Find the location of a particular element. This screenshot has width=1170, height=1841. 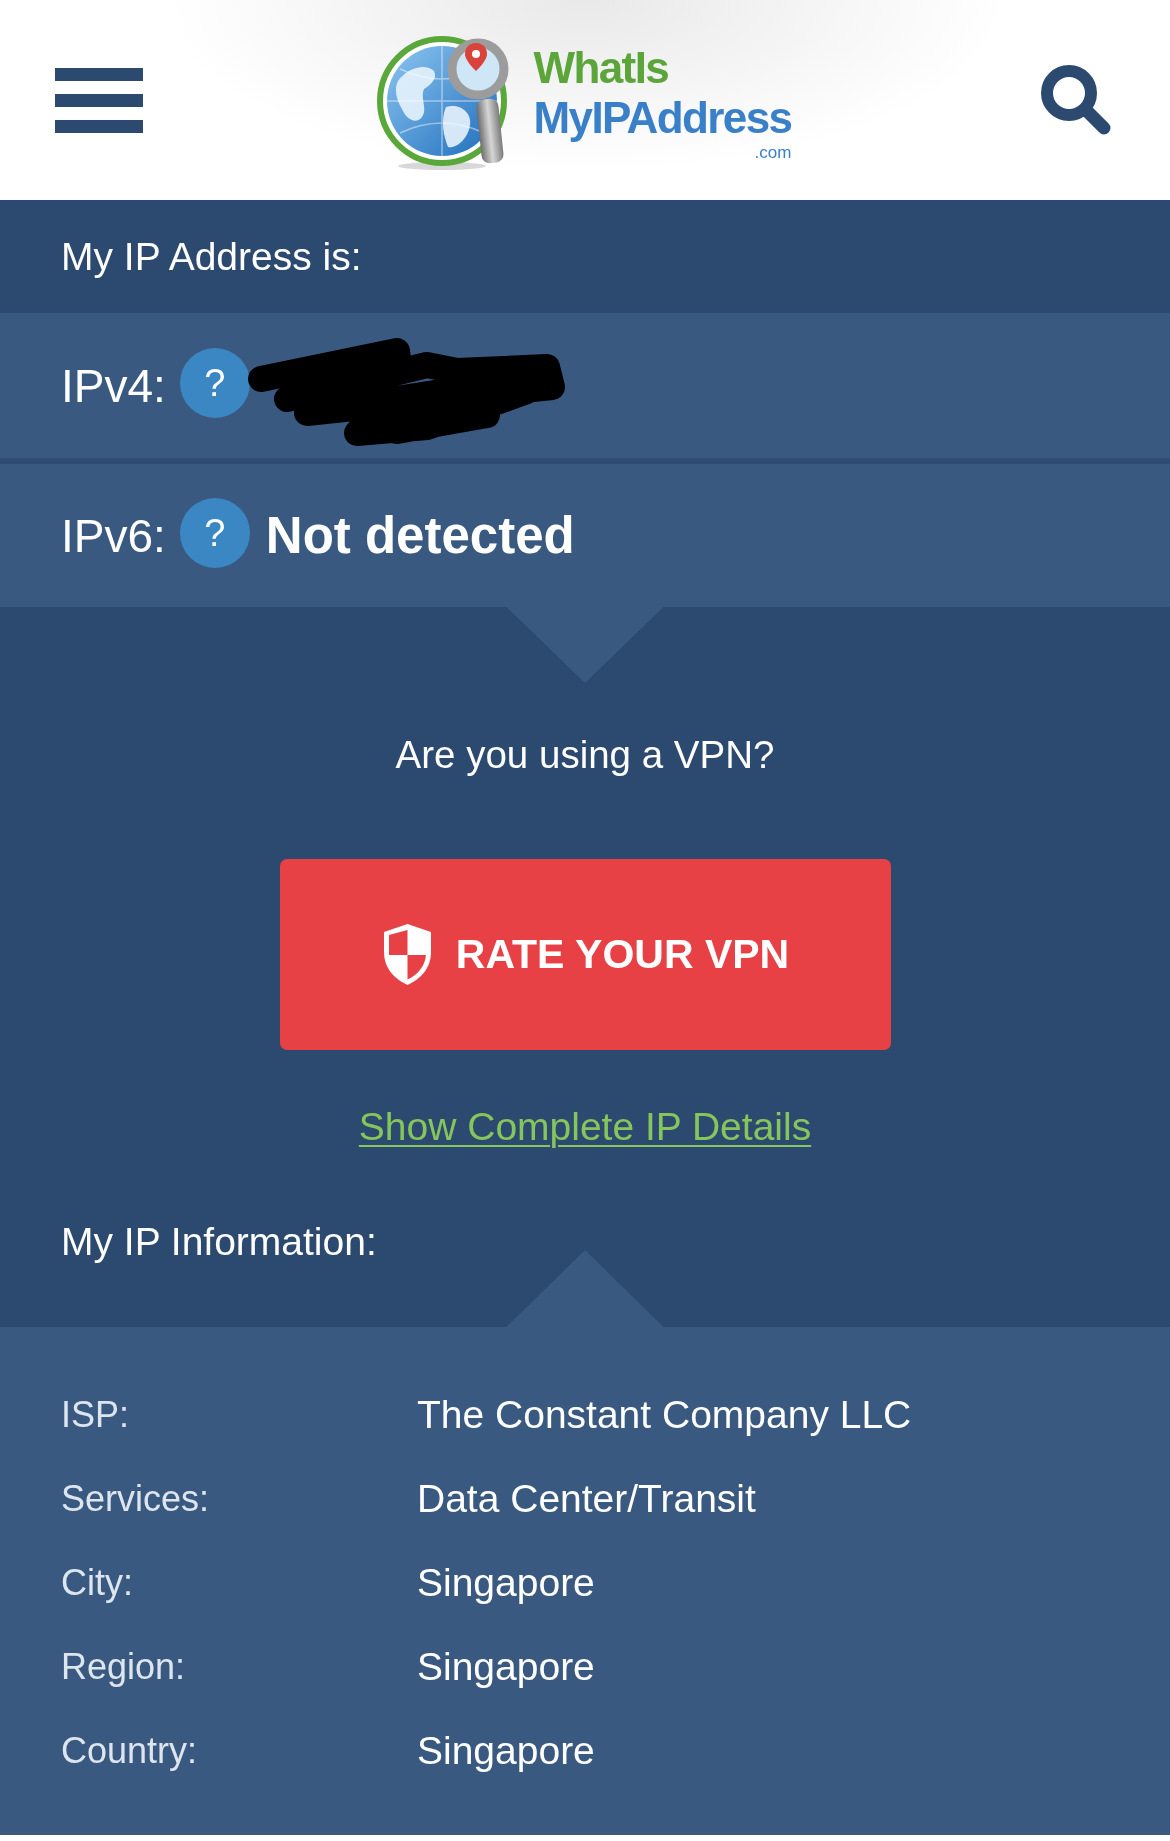

info-label: ISP: is located at coordinates (95, 1415).